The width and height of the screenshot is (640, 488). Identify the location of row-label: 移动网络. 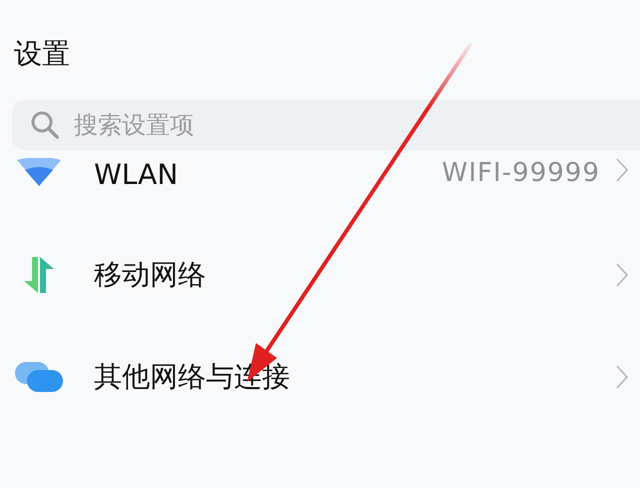
(150, 275).